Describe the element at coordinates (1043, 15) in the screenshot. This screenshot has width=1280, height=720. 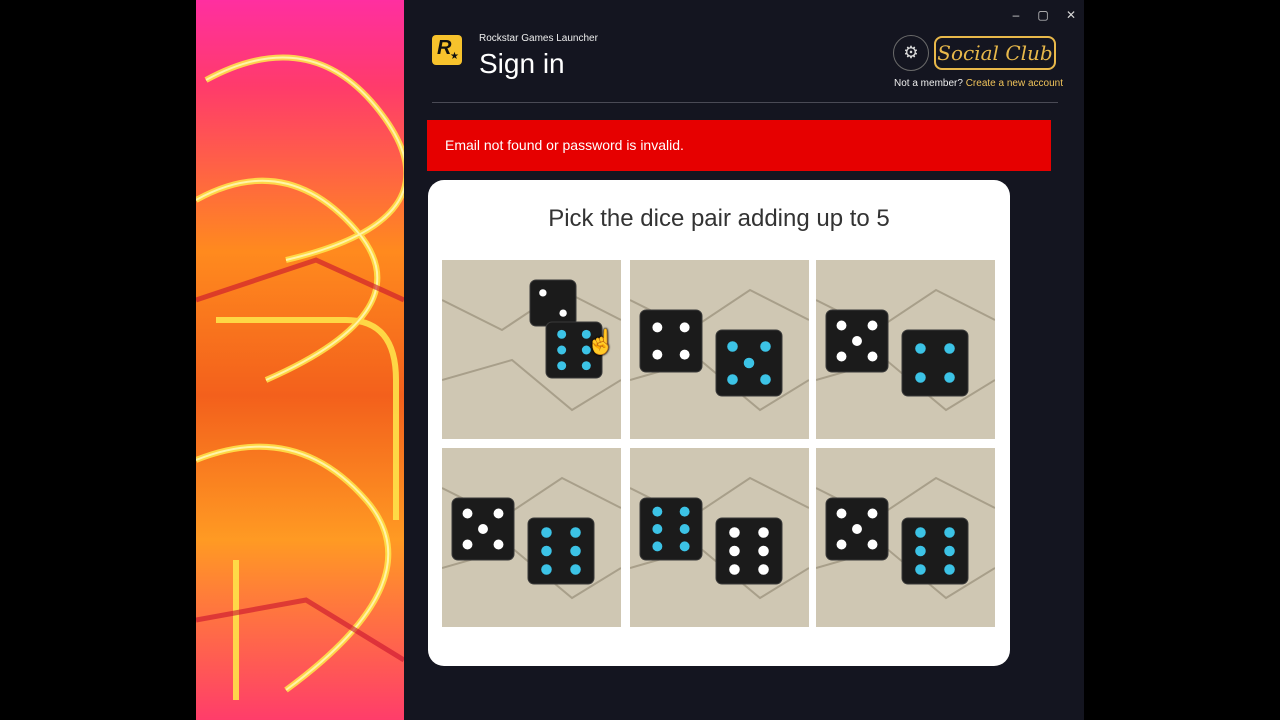
I see `maximize-button: ▢` at that location.